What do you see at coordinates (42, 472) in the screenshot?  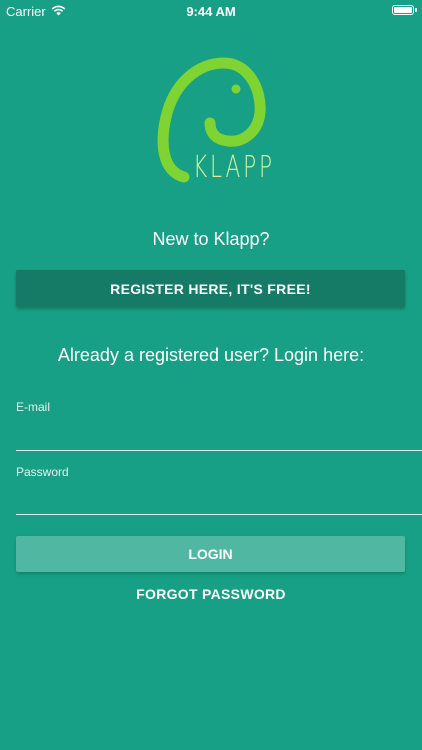 I see `password-label: Password` at bounding box center [42, 472].